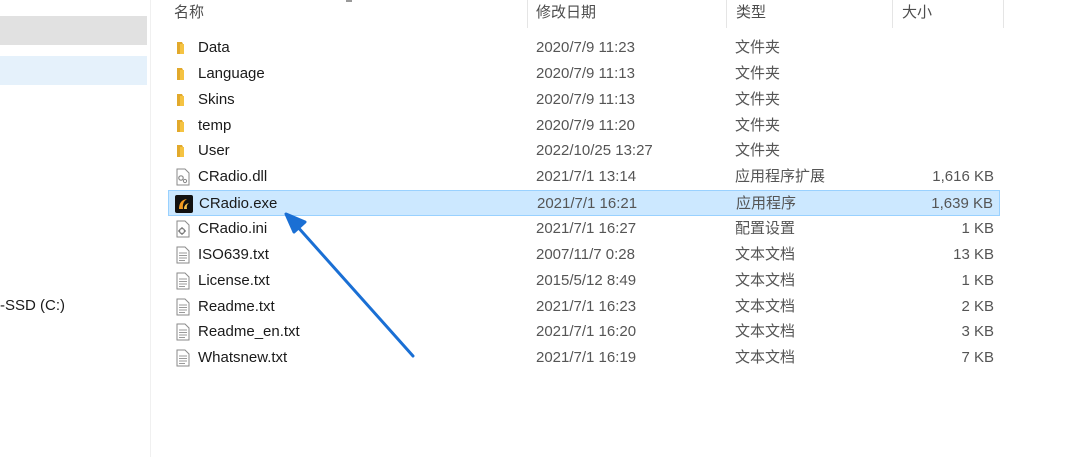 This screenshot has height=457, width=1080. Describe the element at coordinates (751, 15) in the screenshot. I see `column-header-type: 类型` at that location.